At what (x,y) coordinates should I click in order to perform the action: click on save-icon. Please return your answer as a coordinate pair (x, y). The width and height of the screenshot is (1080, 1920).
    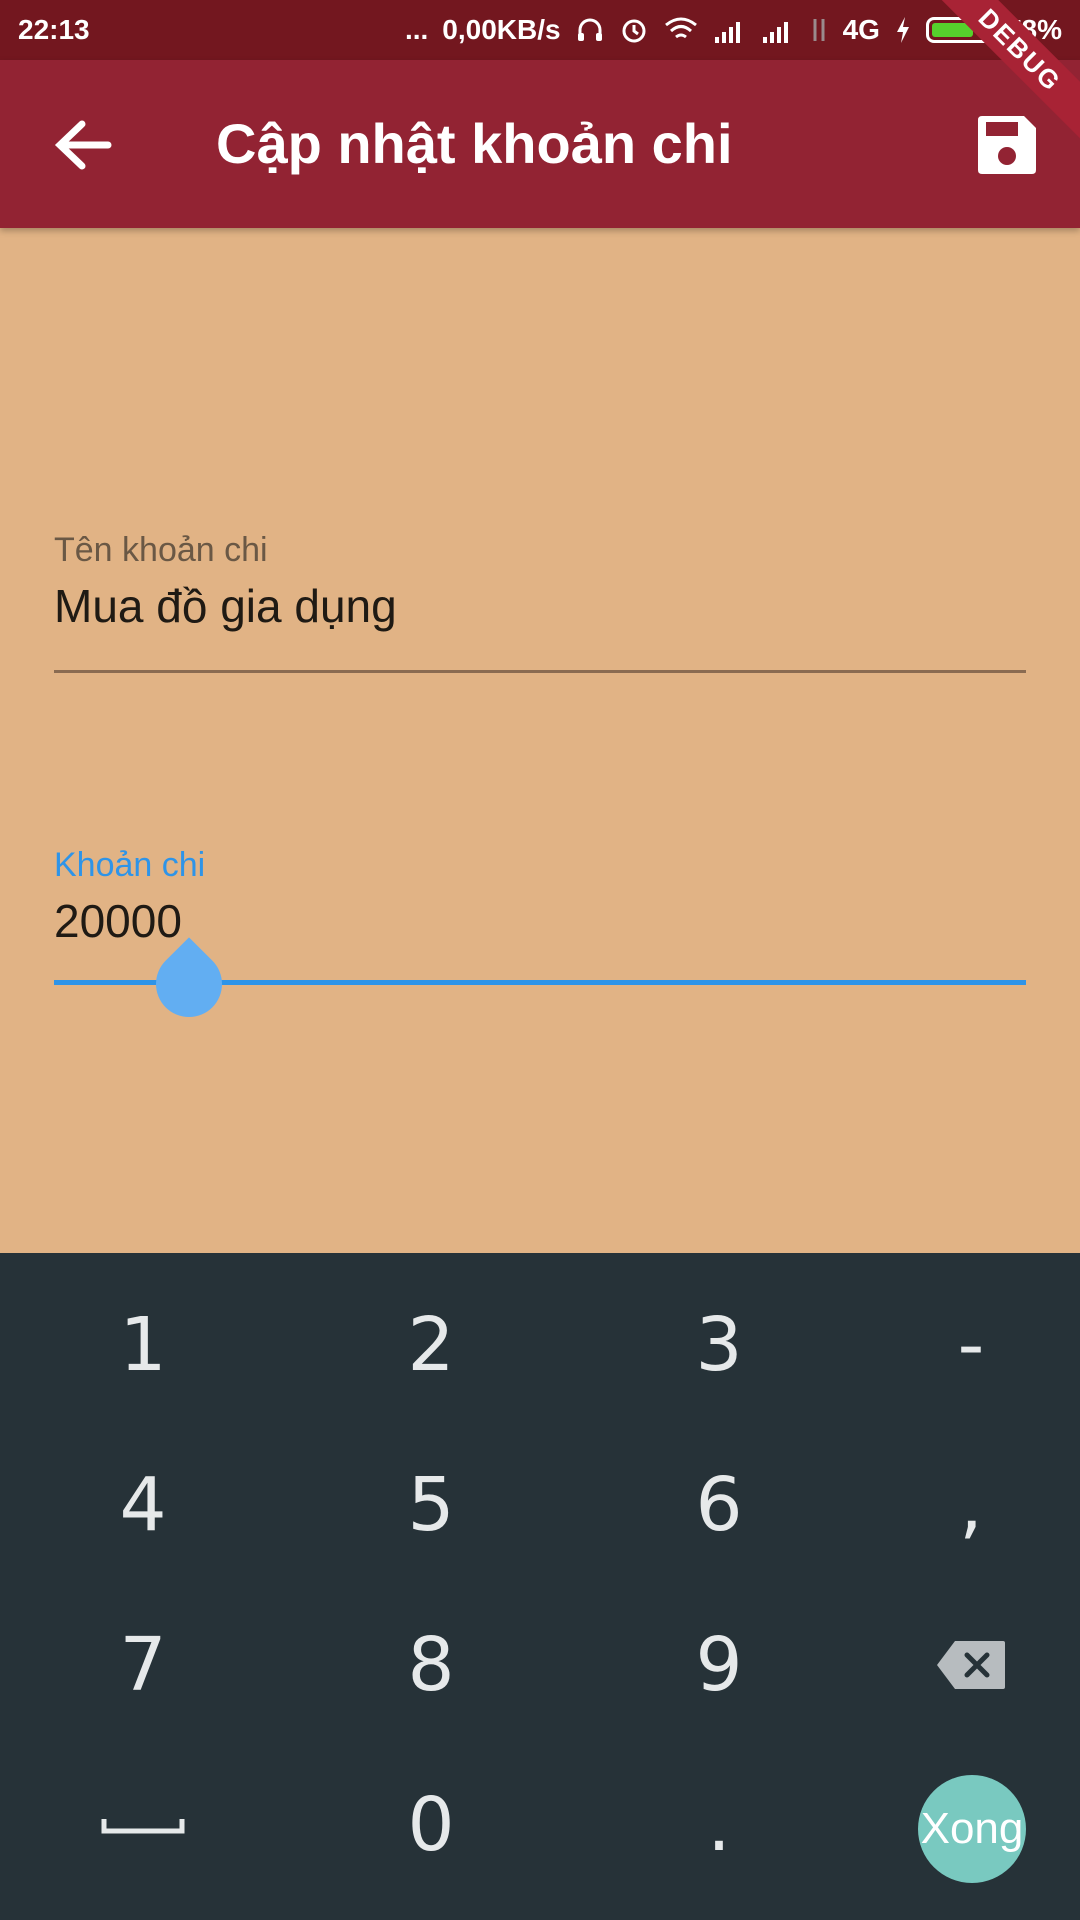
    Looking at the image, I should click on (1007, 145).